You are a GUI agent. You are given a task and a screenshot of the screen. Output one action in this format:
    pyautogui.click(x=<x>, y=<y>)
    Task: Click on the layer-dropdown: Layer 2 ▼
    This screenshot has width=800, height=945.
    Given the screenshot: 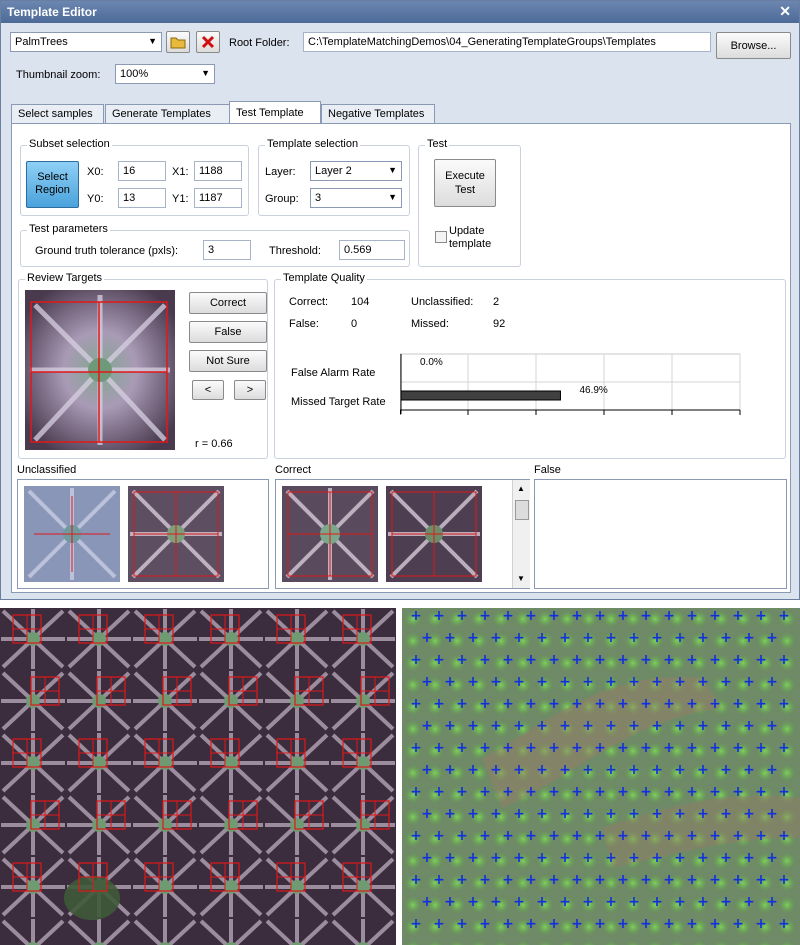 What is the action you would take?
    pyautogui.click(x=356, y=171)
    